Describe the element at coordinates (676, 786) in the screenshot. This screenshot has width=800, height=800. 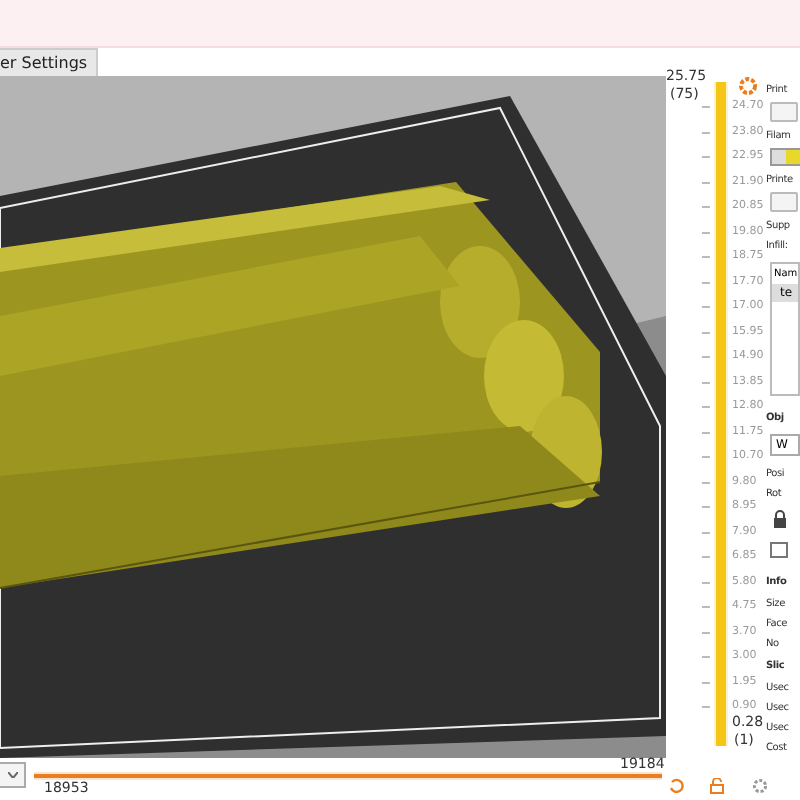
I see `undo-icon` at that location.